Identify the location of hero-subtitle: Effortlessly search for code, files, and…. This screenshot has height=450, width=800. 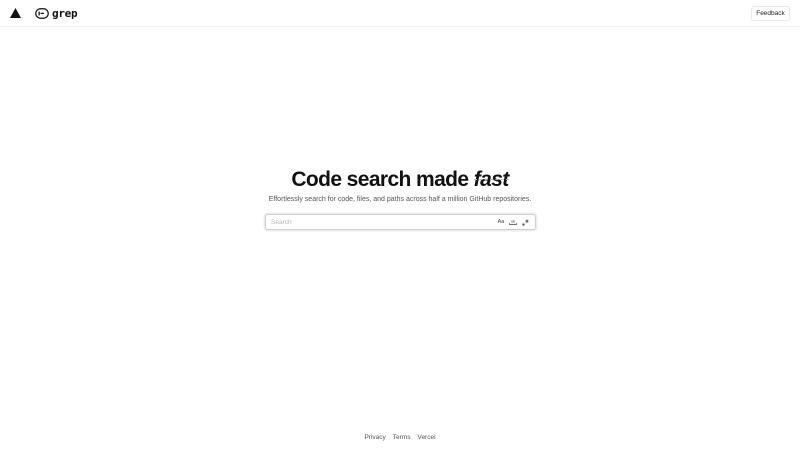
(400, 199).